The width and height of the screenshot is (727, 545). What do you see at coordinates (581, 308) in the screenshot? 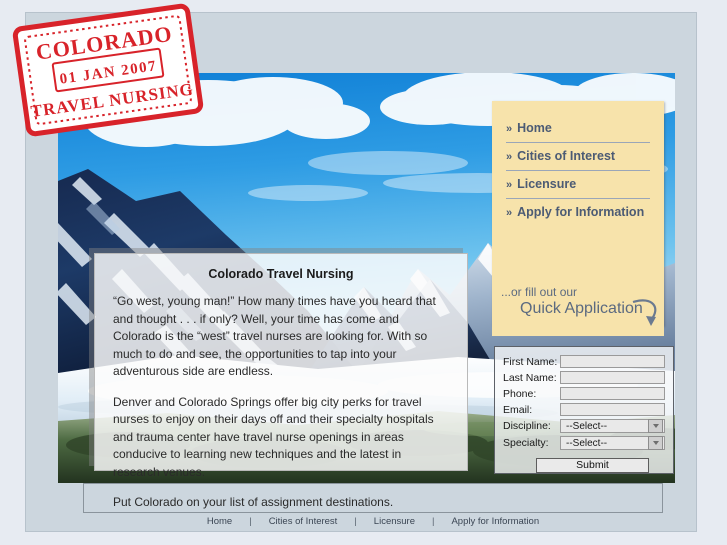
I see `quick-application-line-2: Quick Application` at bounding box center [581, 308].